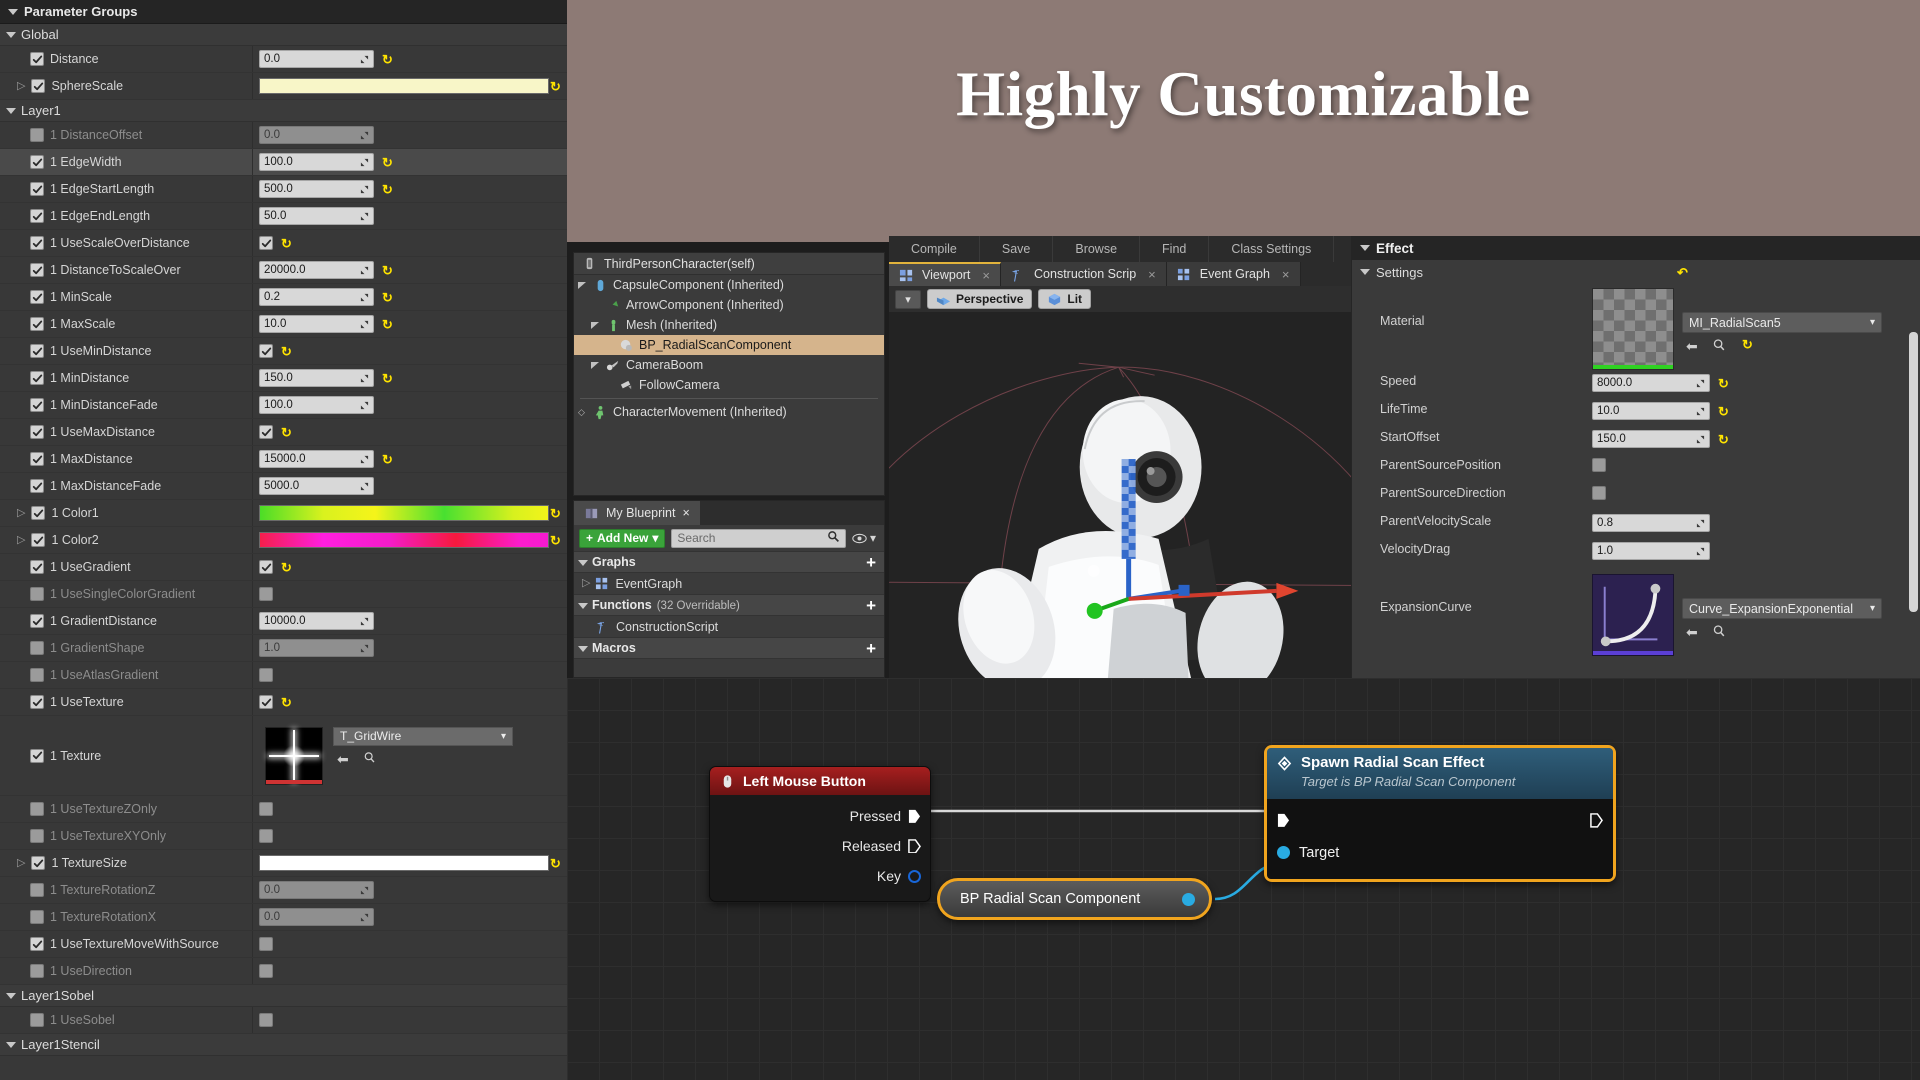 The width and height of the screenshot is (1920, 1080). Describe the element at coordinates (316, 378) in the screenshot. I see `number-input: 150.0` at that location.